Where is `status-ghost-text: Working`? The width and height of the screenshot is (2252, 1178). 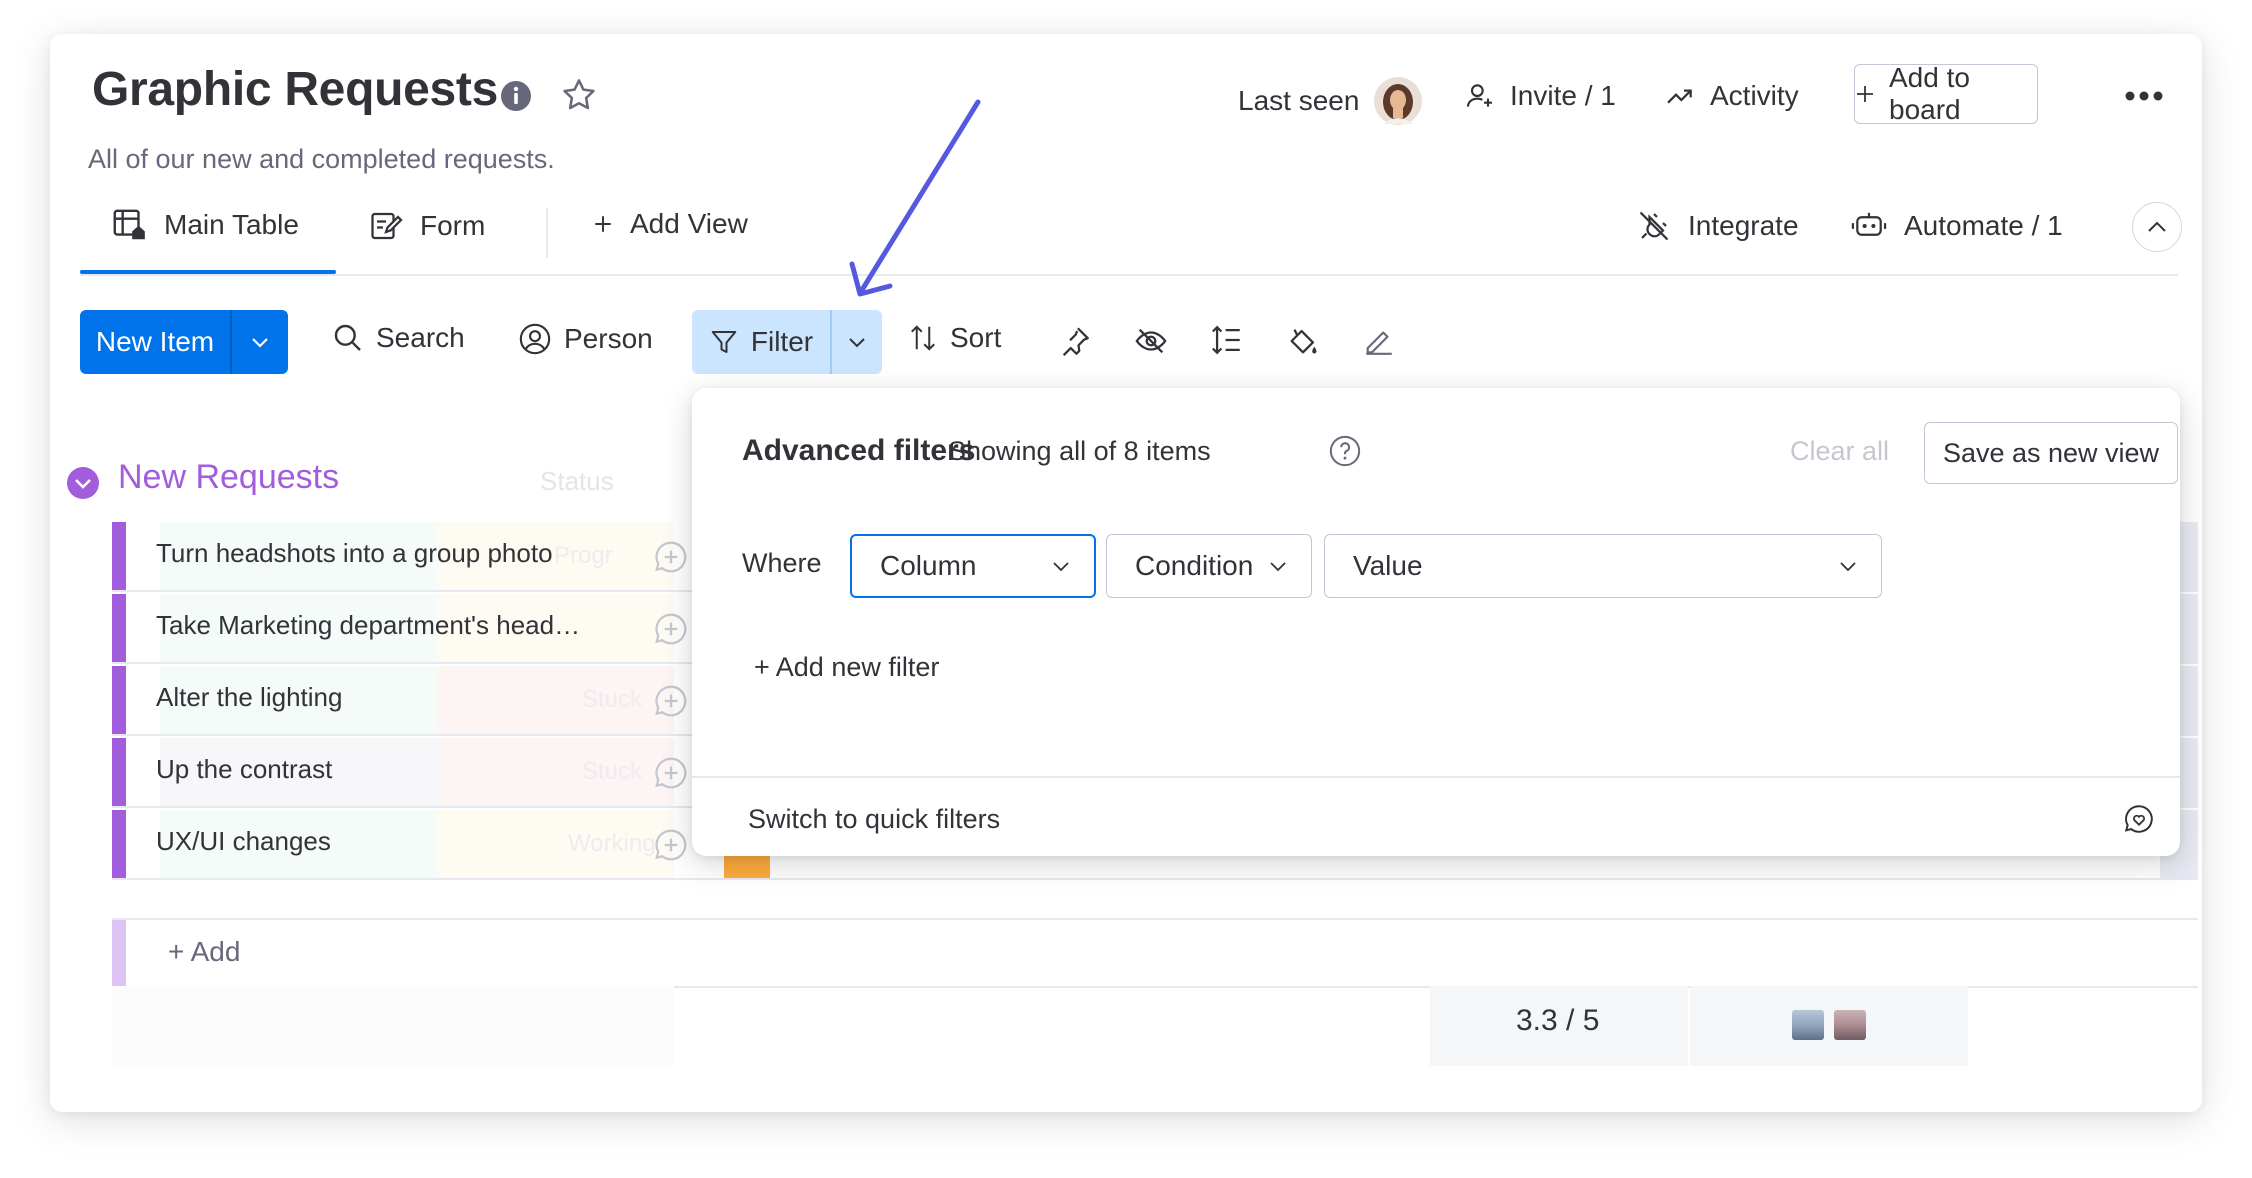
status-ghost-text: Working is located at coordinates (612, 843).